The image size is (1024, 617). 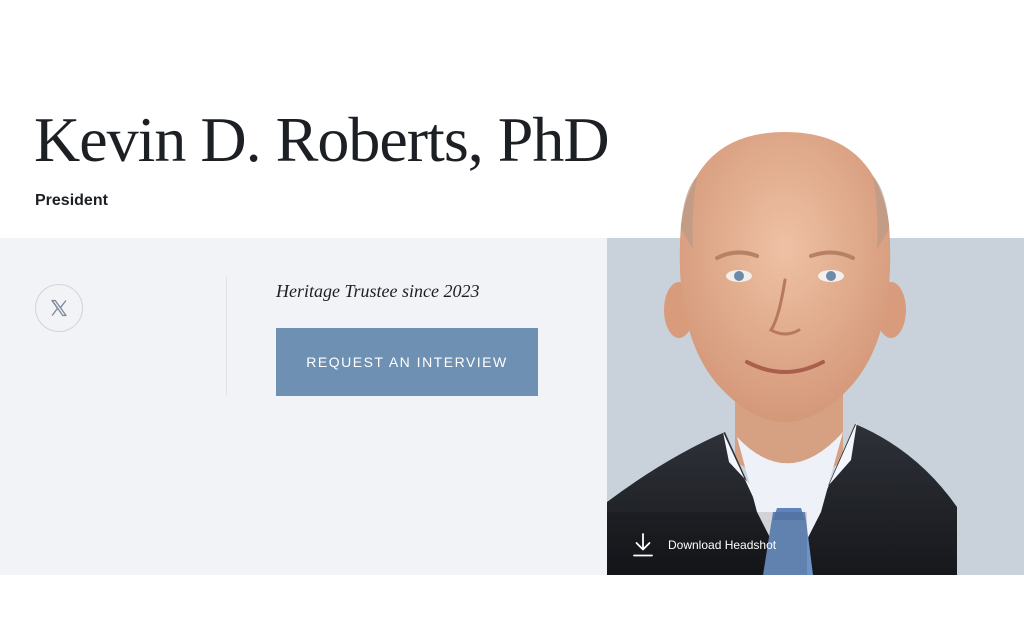 I want to click on download-icon, so click(x=643, y=545).